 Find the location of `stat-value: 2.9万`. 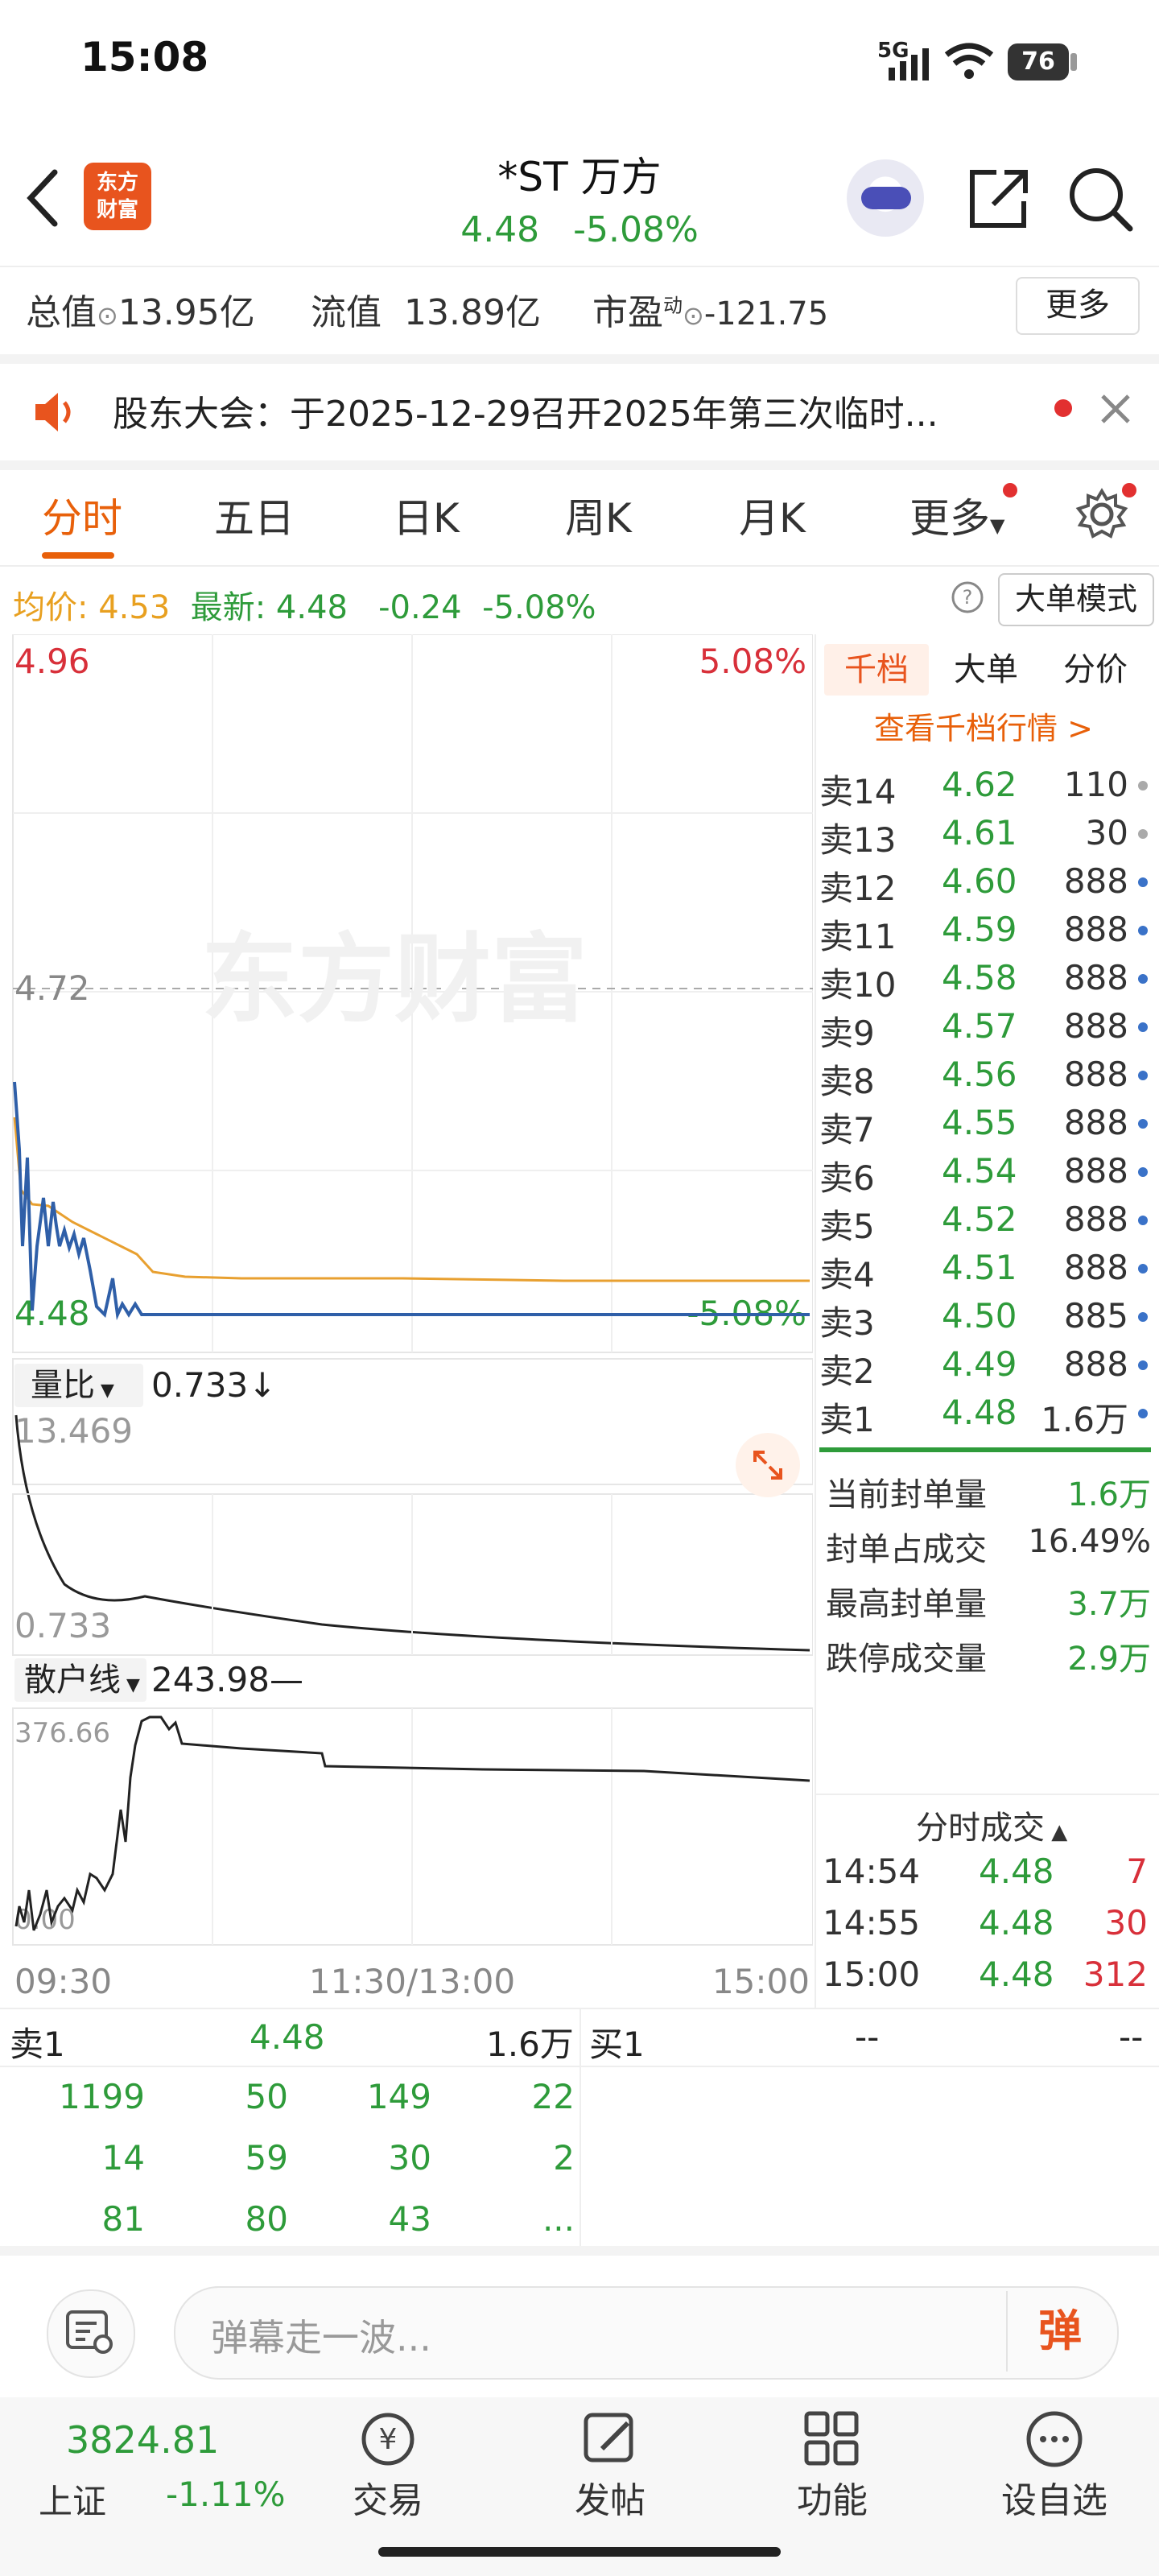

stat-value: 2.9万 is located at coordinates (1109, 1659).